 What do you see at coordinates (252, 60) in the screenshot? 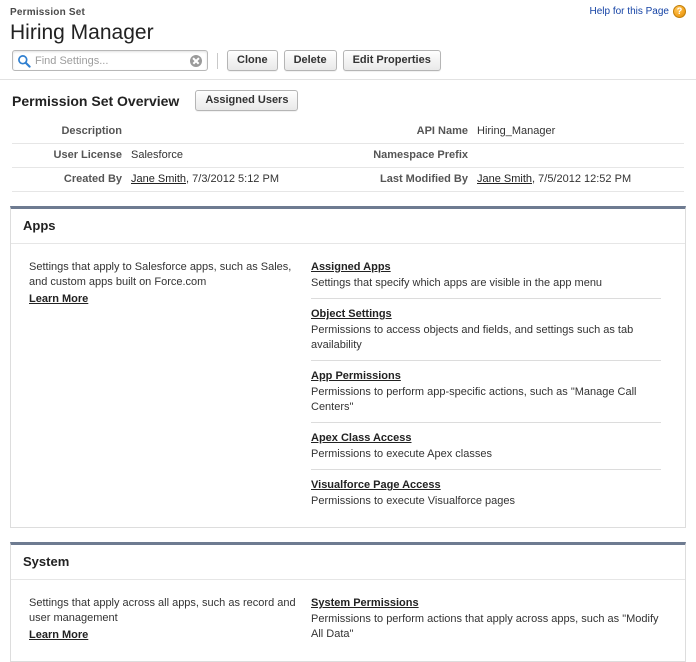
I see `clone-button: Clone` at bounding box center [252, 60].